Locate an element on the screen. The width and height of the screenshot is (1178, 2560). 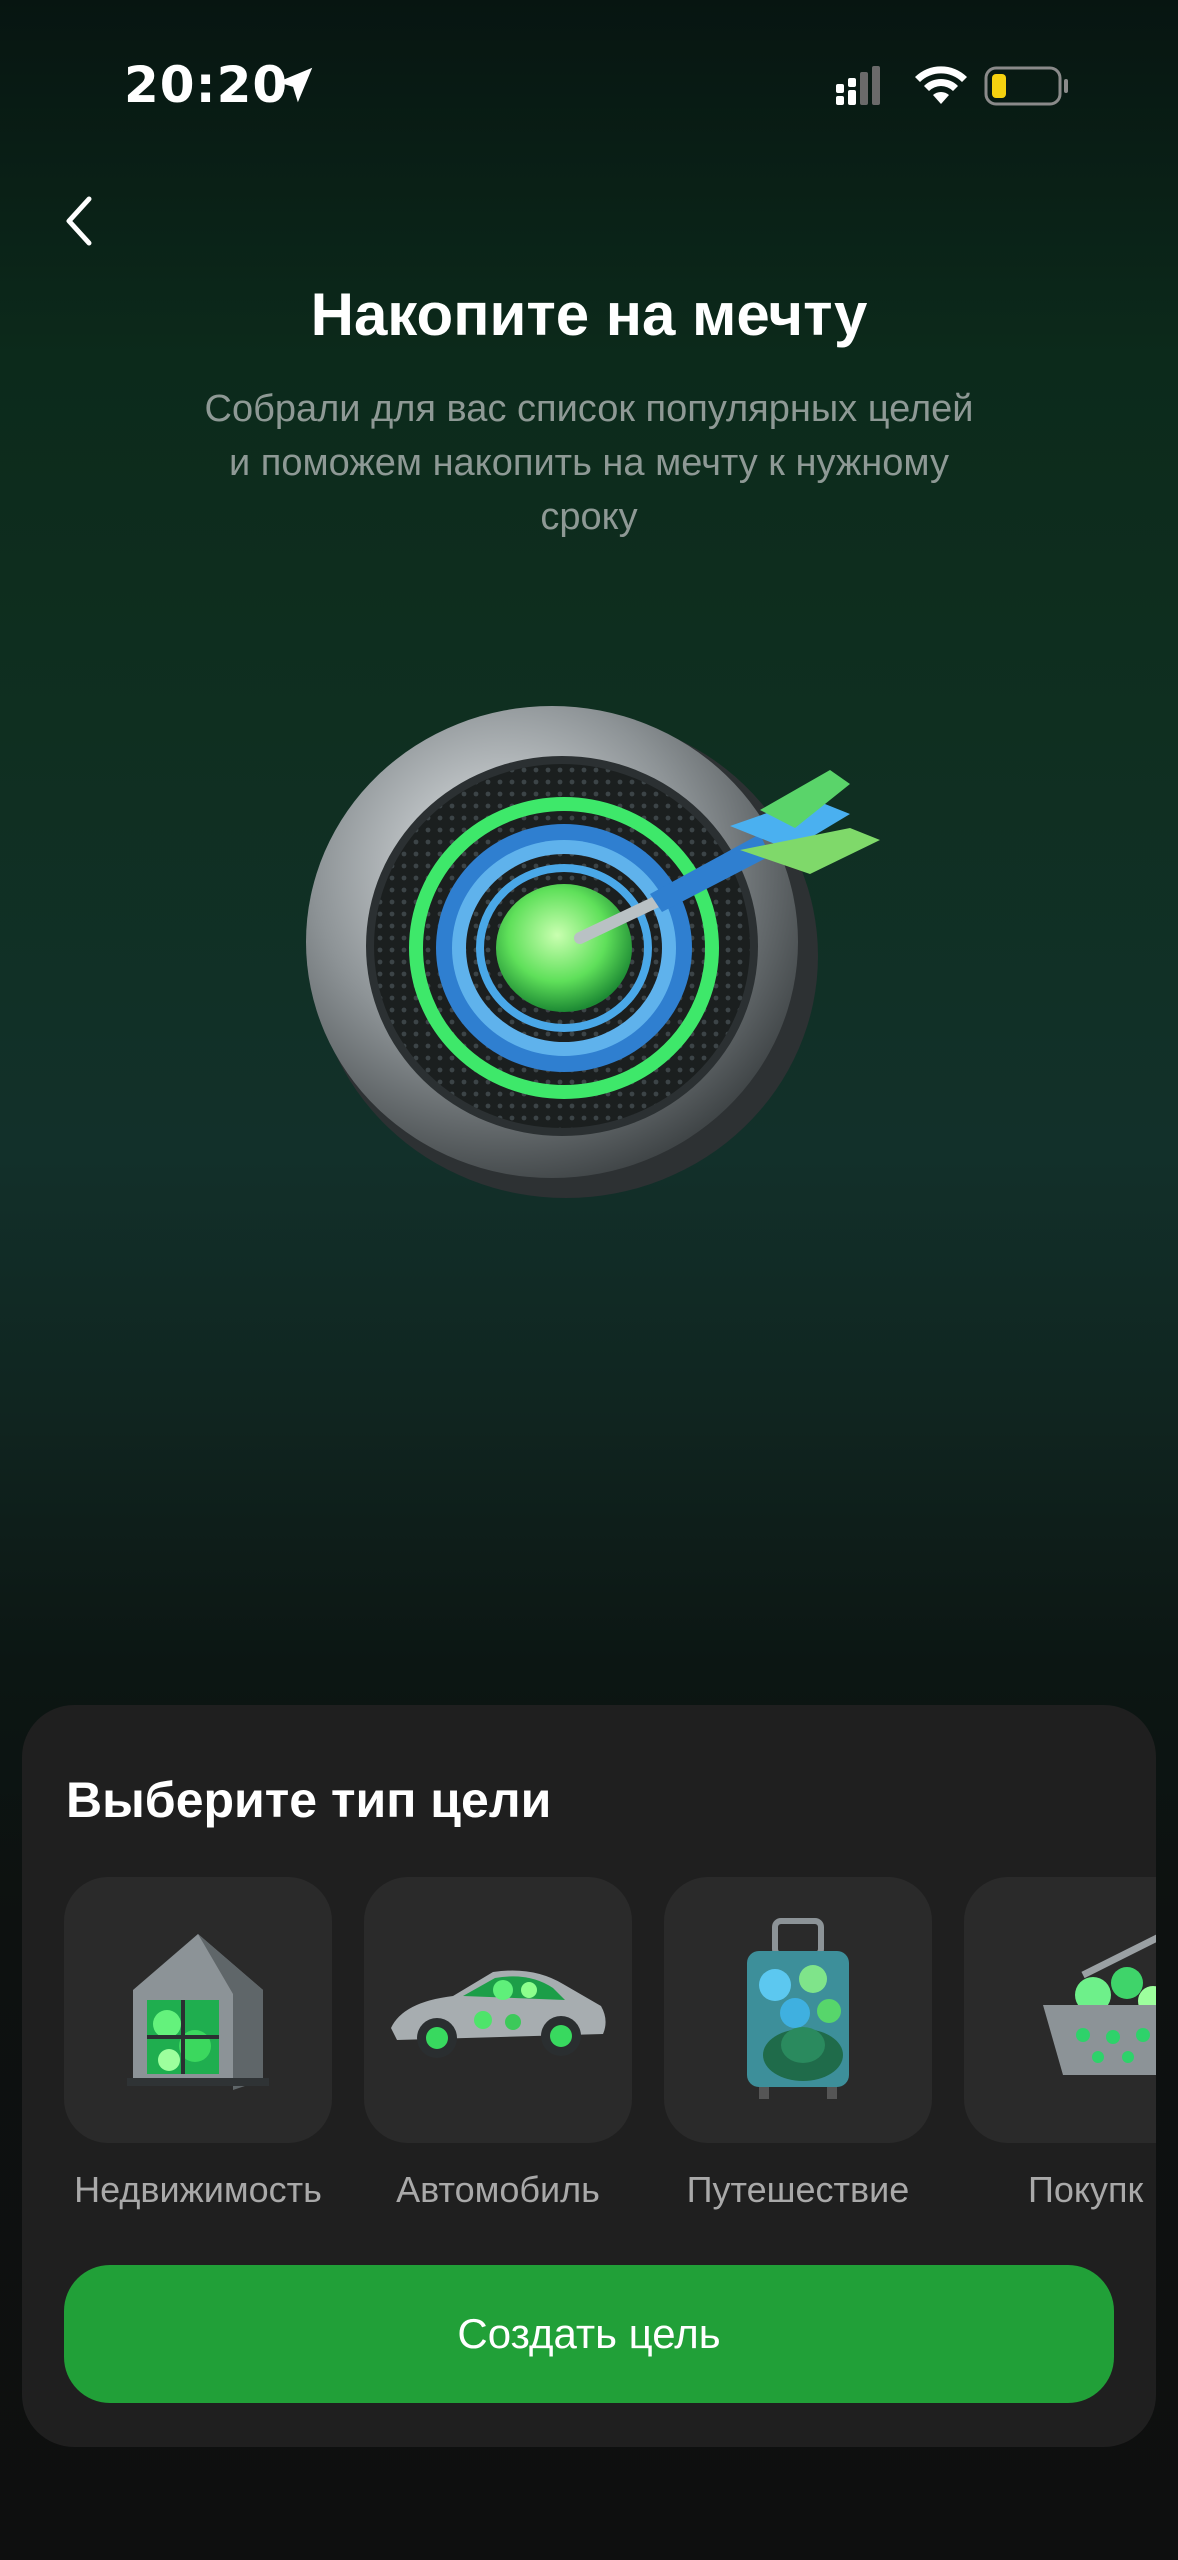
goal-type-real-estate: Недвижимость is located at coordinates (198, 2067).